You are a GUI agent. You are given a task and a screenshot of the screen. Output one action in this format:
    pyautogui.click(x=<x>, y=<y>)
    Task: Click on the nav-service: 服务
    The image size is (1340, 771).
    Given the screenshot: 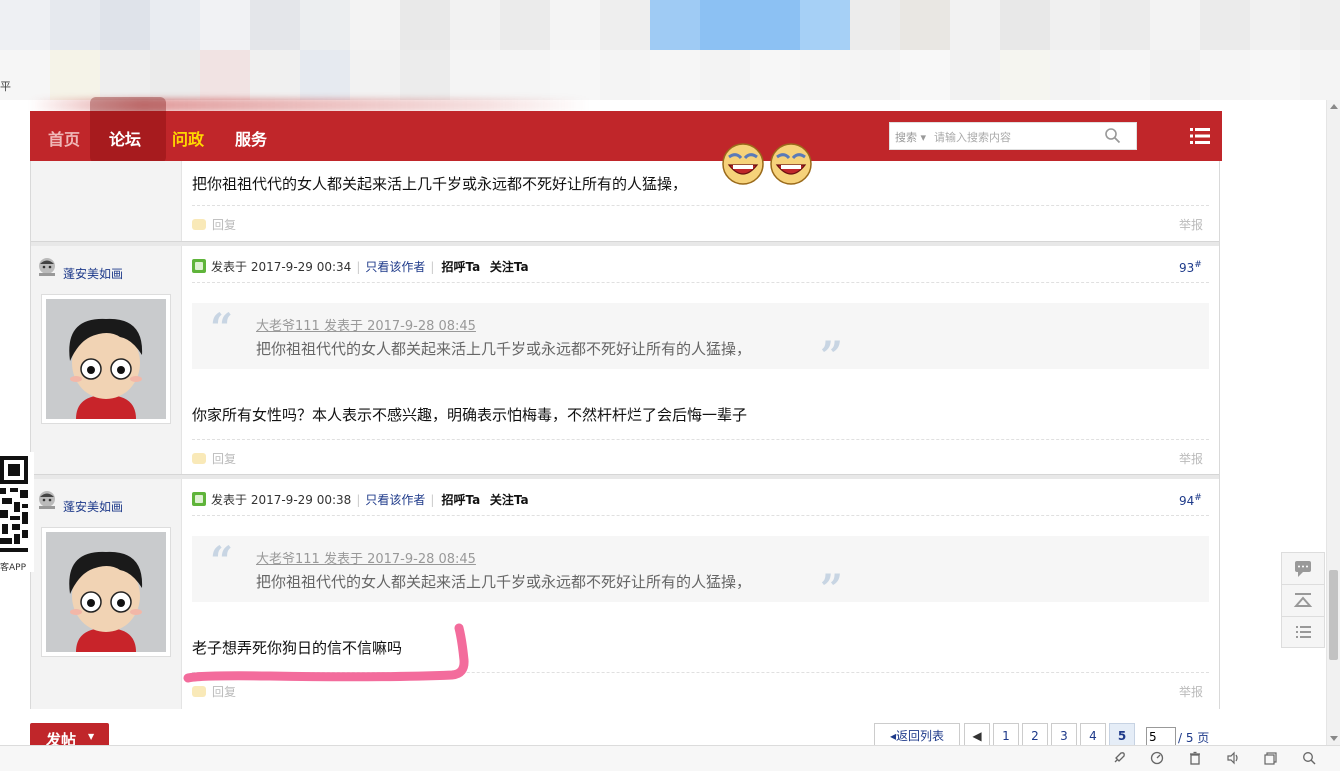 What is the action you would take?
    pyautogui.click(x=251, y=138)
    